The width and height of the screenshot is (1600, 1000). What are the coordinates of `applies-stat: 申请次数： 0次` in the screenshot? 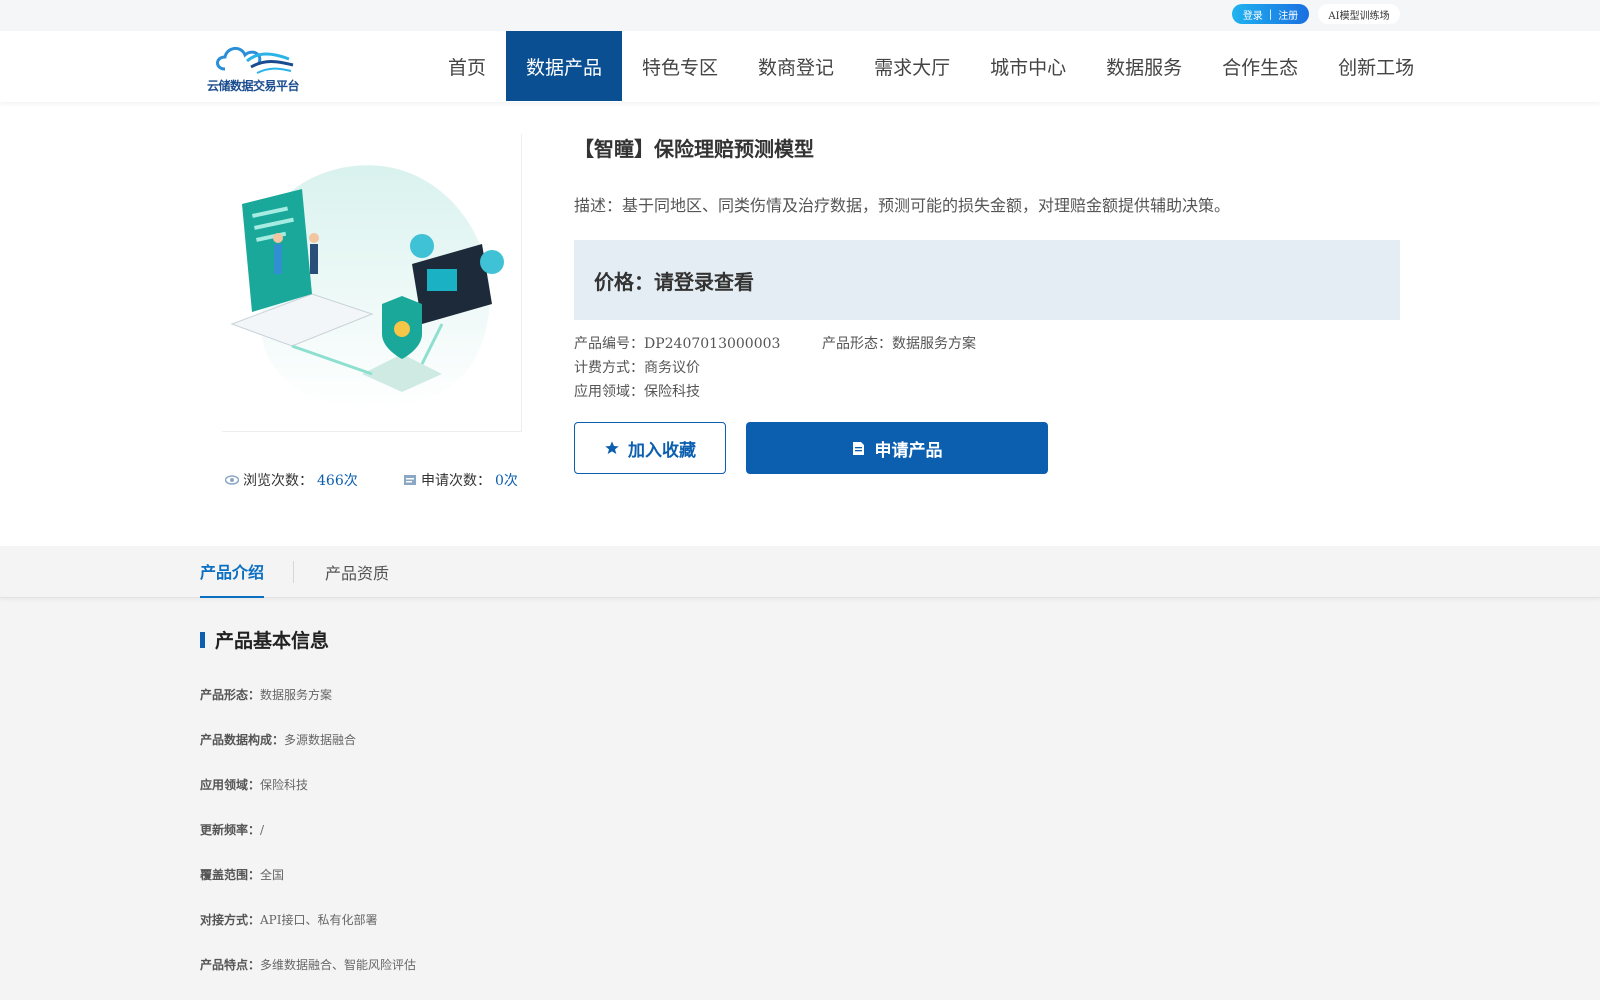 It's located at (460, 480).